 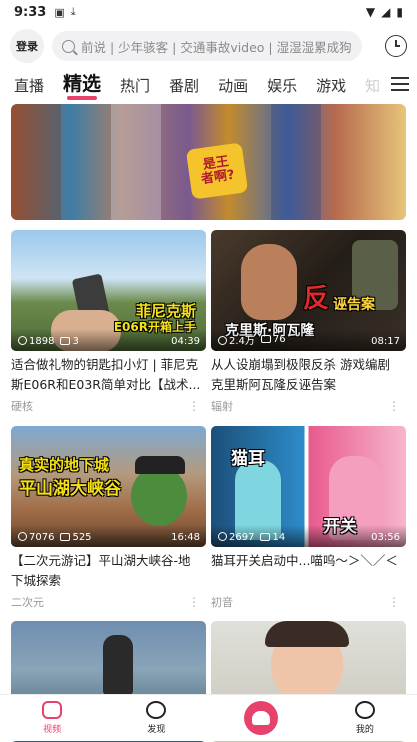 What do you see at coordinates (108, 290) in the screenshot?
I see `video-thumbnail: 菲尼克斯 E06R开箱上手 1898 3 04:39` at bounding box center [108, 290].